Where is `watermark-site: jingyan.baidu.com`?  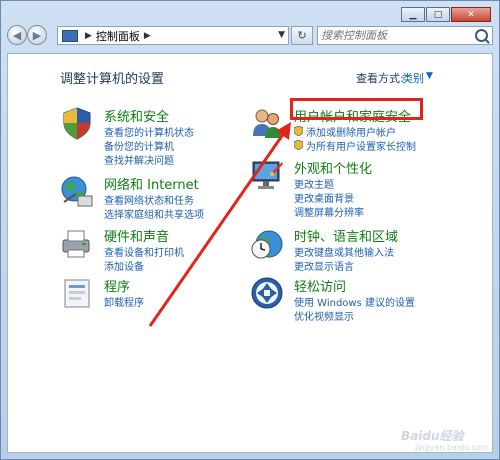
watermark-site: jingyan.baidu.com is located at coordinates (452, 447).